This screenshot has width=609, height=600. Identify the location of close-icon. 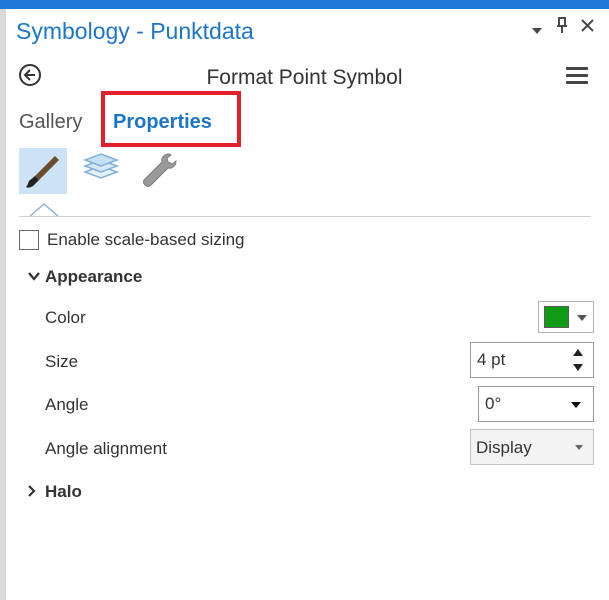
(587, 27).